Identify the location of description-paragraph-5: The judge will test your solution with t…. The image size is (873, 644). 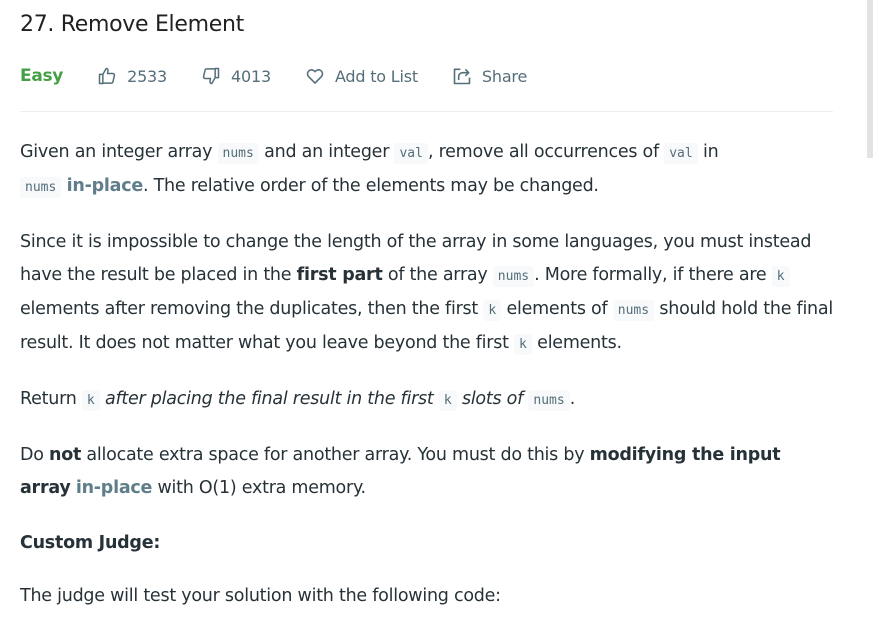
(260, 596).